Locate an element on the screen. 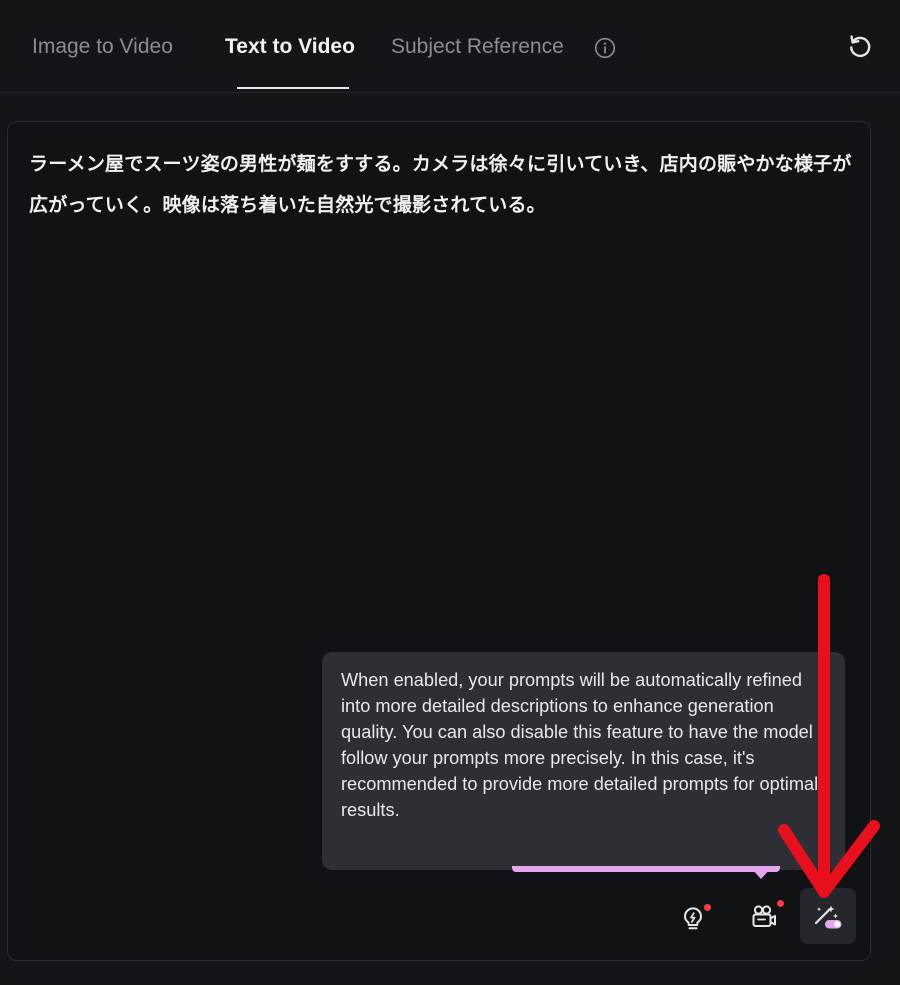  tab-image-to-video: Image to Video is located at coordinates (102, 47).